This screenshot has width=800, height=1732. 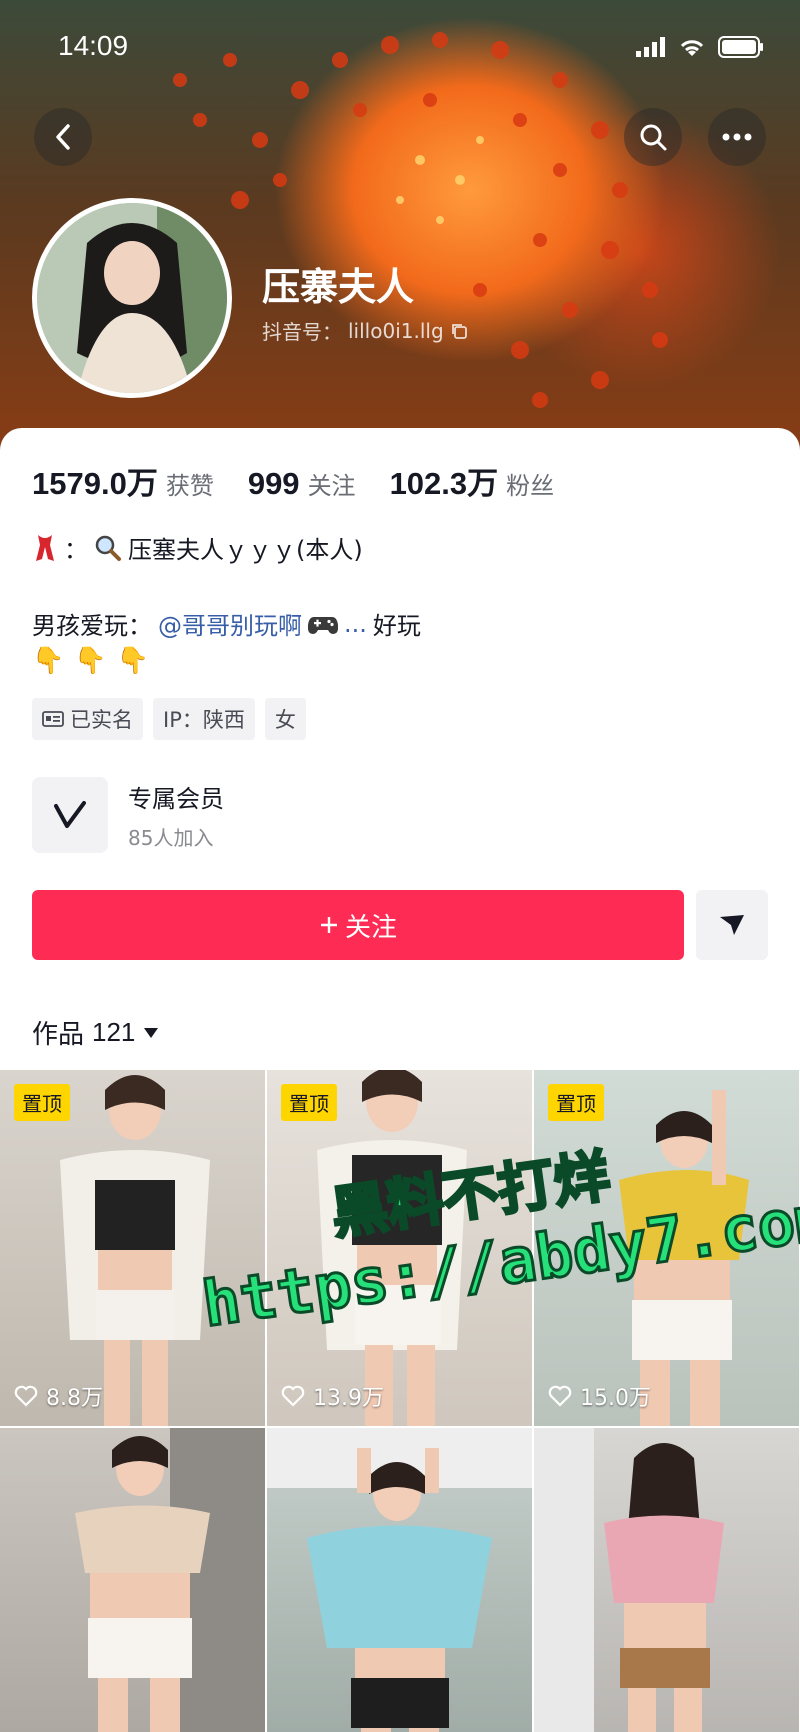 I want to click on status-icons, so click(x=700, y=47).